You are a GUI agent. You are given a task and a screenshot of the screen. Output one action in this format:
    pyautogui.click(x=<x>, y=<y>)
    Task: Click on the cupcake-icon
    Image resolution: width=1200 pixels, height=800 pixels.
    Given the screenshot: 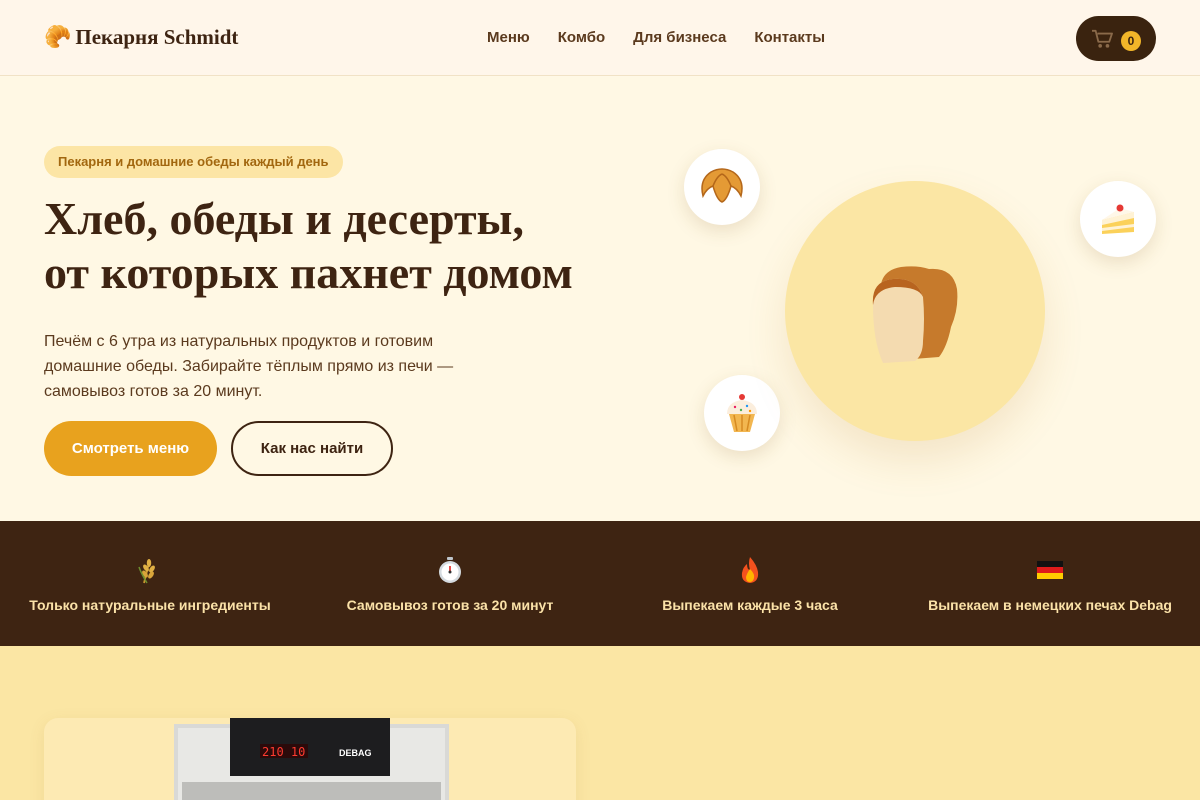 What is the action you would take?
    pyautogui.click(x=742, y=413)
    